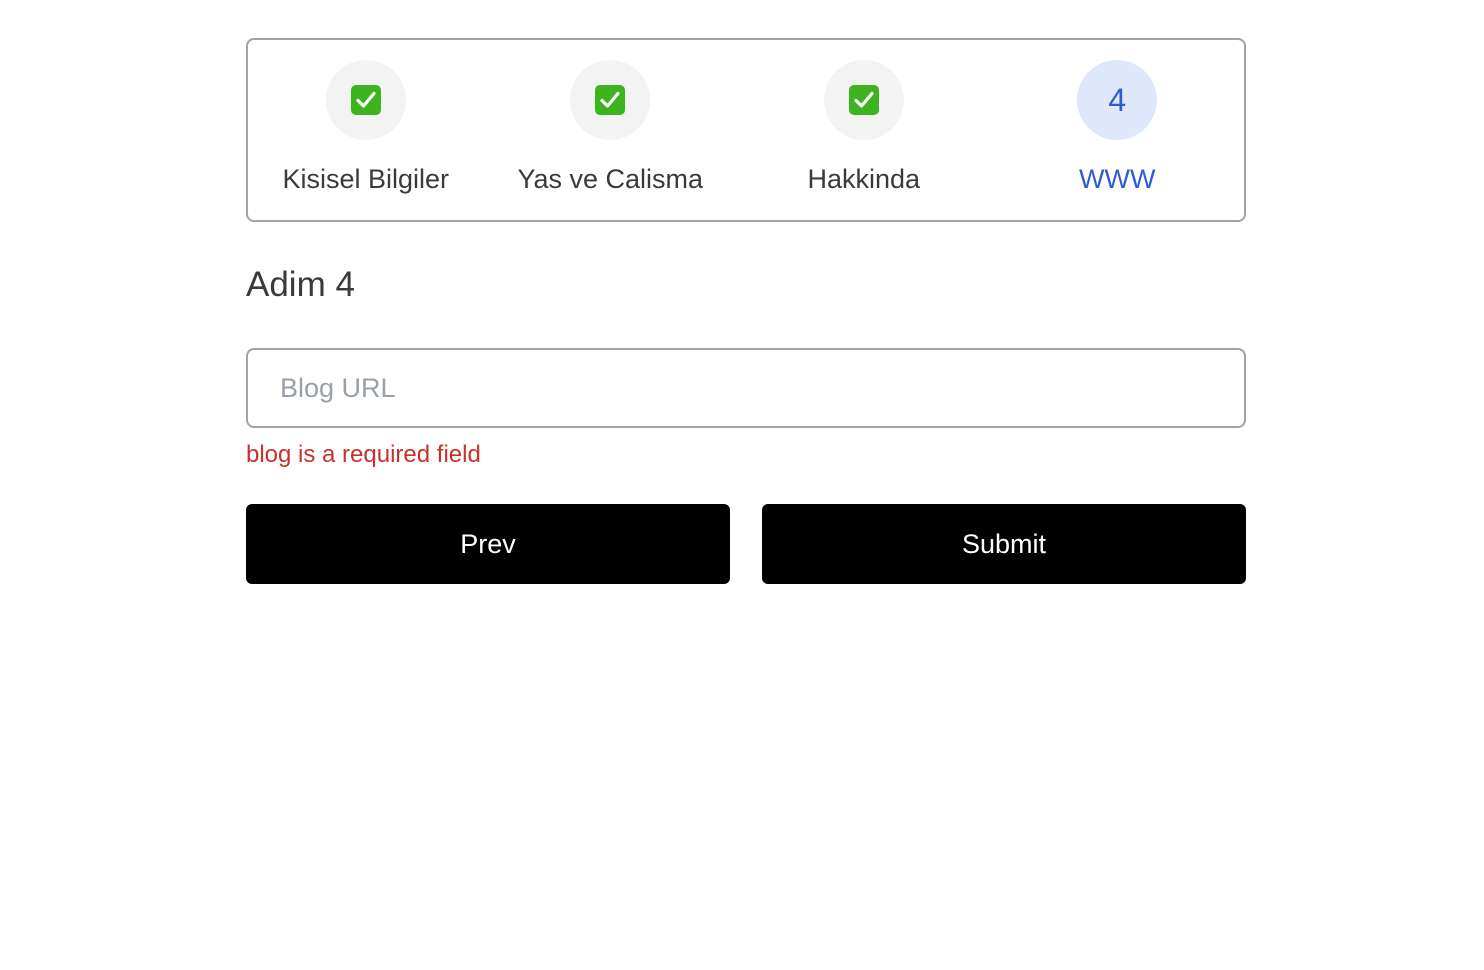 This screenshot has width=1484, height=970. Describe the element at coordinates (1117, 100) in the screenshot. I see `step-4-circle: 4` at that location.